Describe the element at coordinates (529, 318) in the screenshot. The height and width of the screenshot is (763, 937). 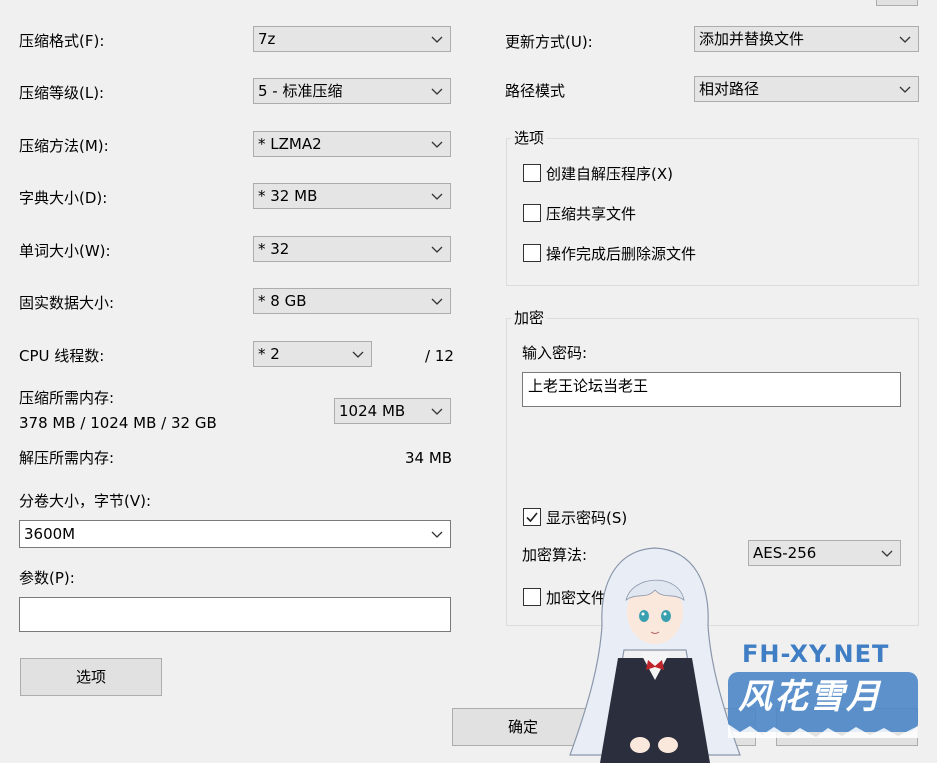
I see `encryption-group-title: 加密` at that location.